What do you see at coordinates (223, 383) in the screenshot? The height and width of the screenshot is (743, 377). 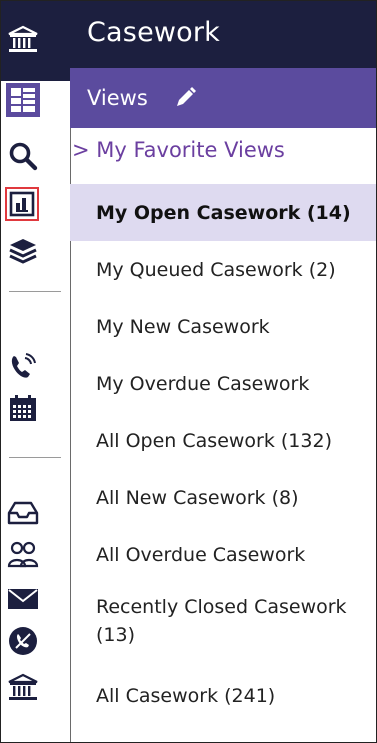 I see `view-item-my-overdue-casework: My Overdue Casework` at bounding box center [223, 383].